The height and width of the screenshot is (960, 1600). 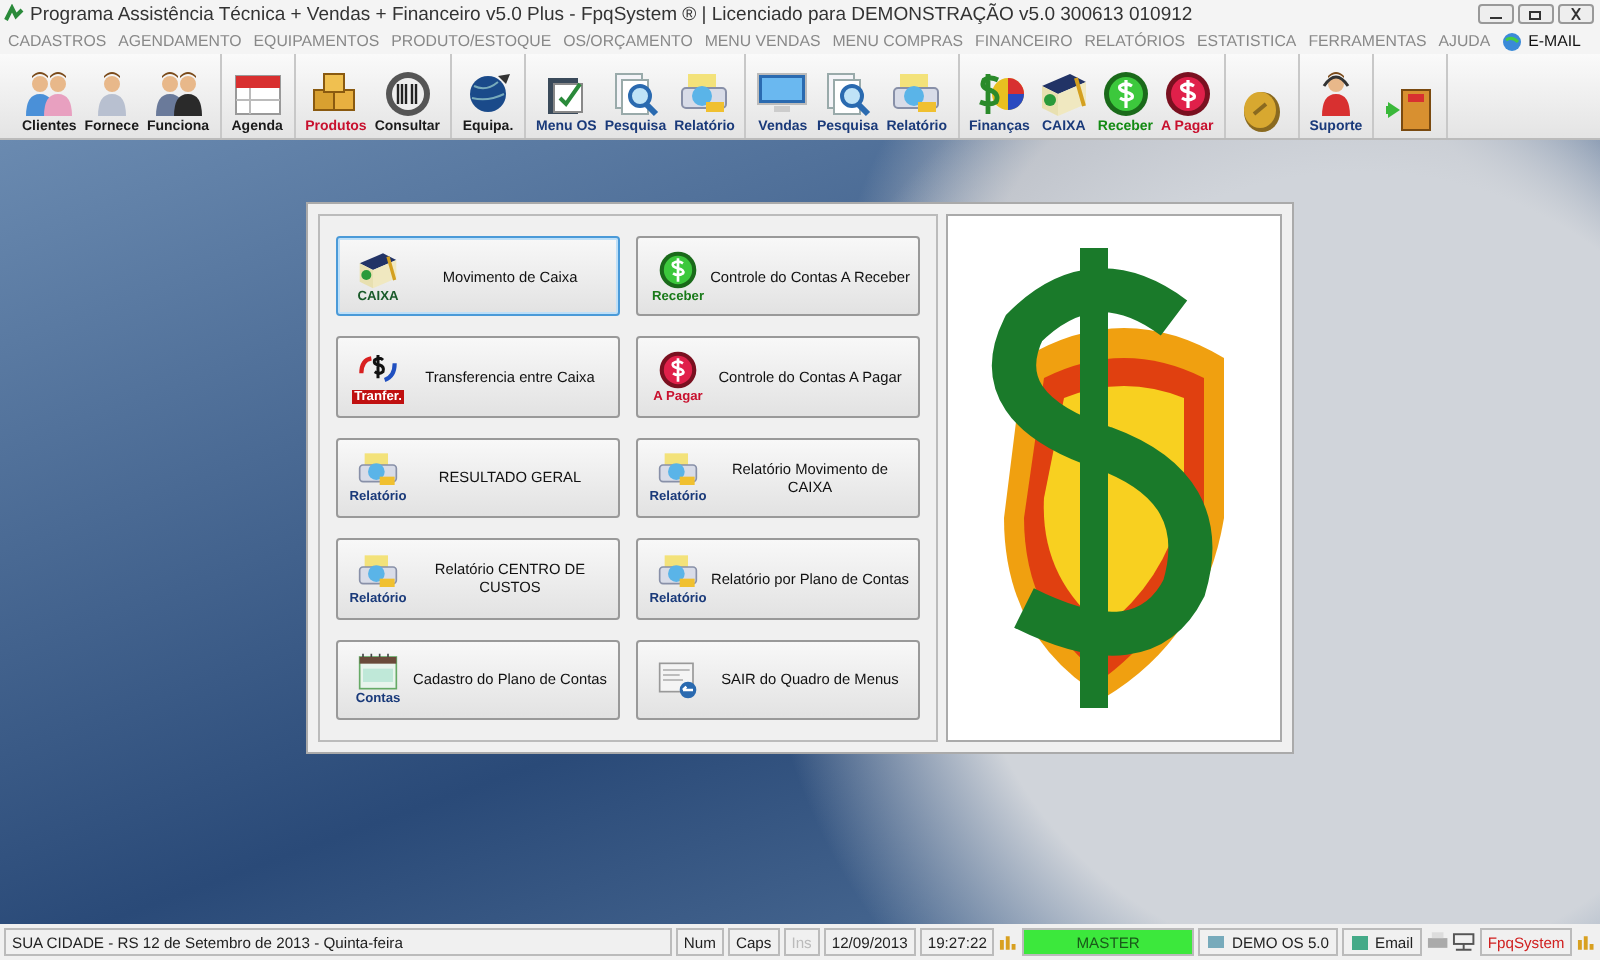 I want to click on window-title: Programa Assistência Técnica + Vendas + Financeiro v5.0 Plus - FpqSystem ® | Licenciado para DEMONSTRAÇÃO v5.0 300613 010912, so click(x=612, y=14).